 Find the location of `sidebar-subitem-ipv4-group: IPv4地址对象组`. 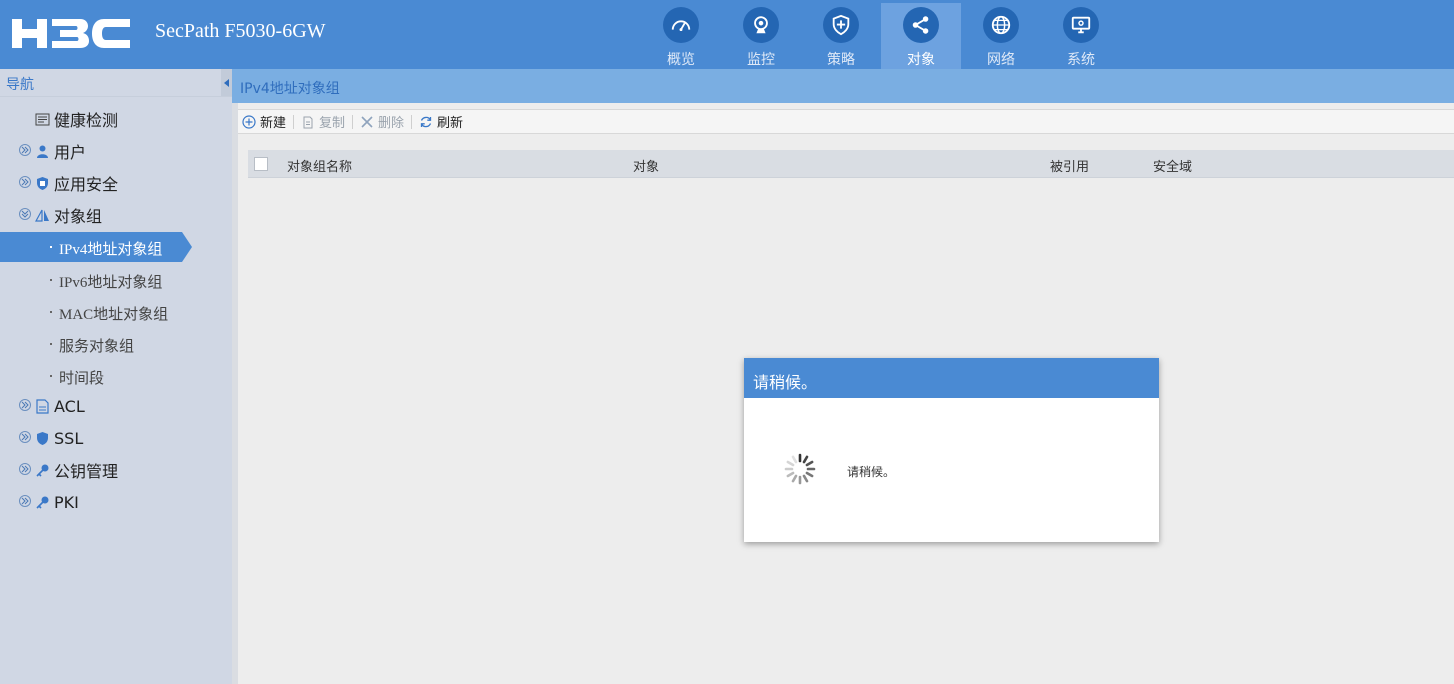

sidebar-subitem-ipv4-group: IPv4地址对象组 is located at coordinates (96, 247).